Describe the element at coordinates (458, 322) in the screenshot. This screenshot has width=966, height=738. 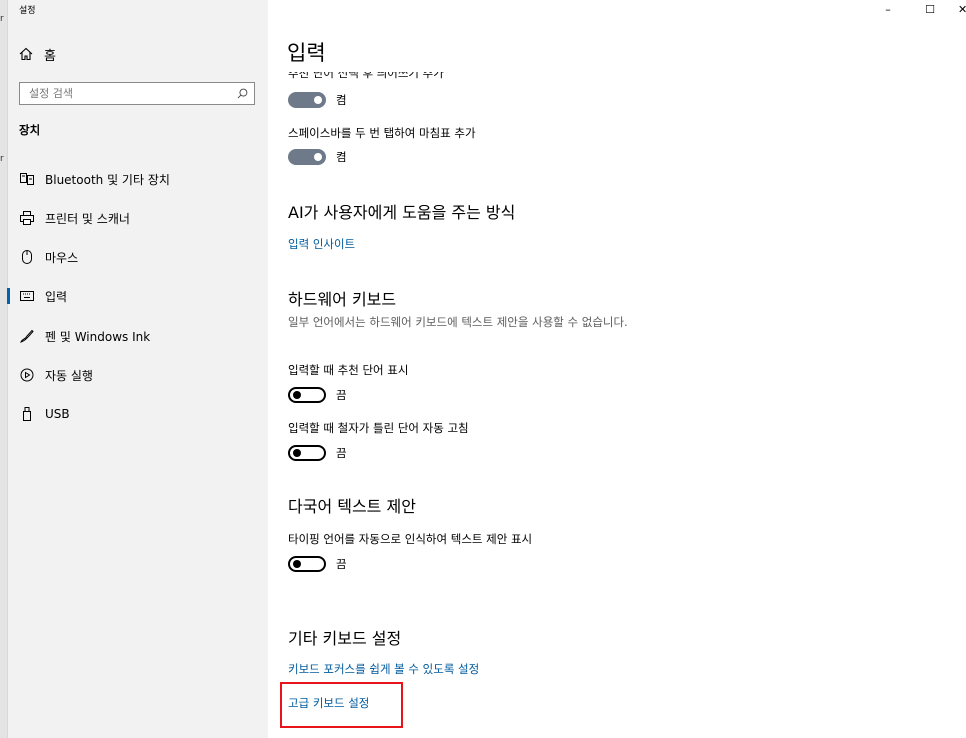
I see `hardware-keyboard-description: 일부 언어에서는 하드웨어 키보드에 텍스트 제안을 사용할 수 없습니다.` at that location.